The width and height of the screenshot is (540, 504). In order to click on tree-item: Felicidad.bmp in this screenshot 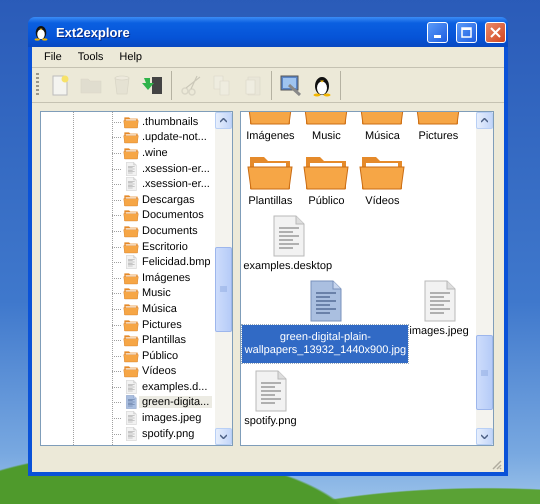, I will do `click(128, 262)`.